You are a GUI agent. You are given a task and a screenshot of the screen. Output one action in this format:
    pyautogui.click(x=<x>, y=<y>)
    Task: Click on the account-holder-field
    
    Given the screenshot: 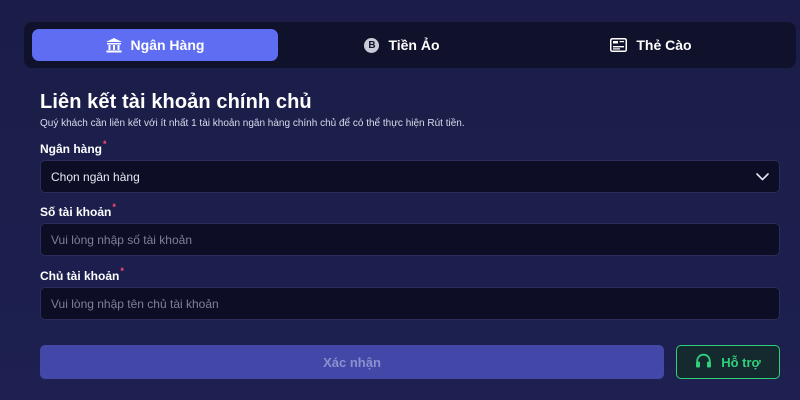 What is the action you would take?
    pyautogui.click(x=410, y=303)
    